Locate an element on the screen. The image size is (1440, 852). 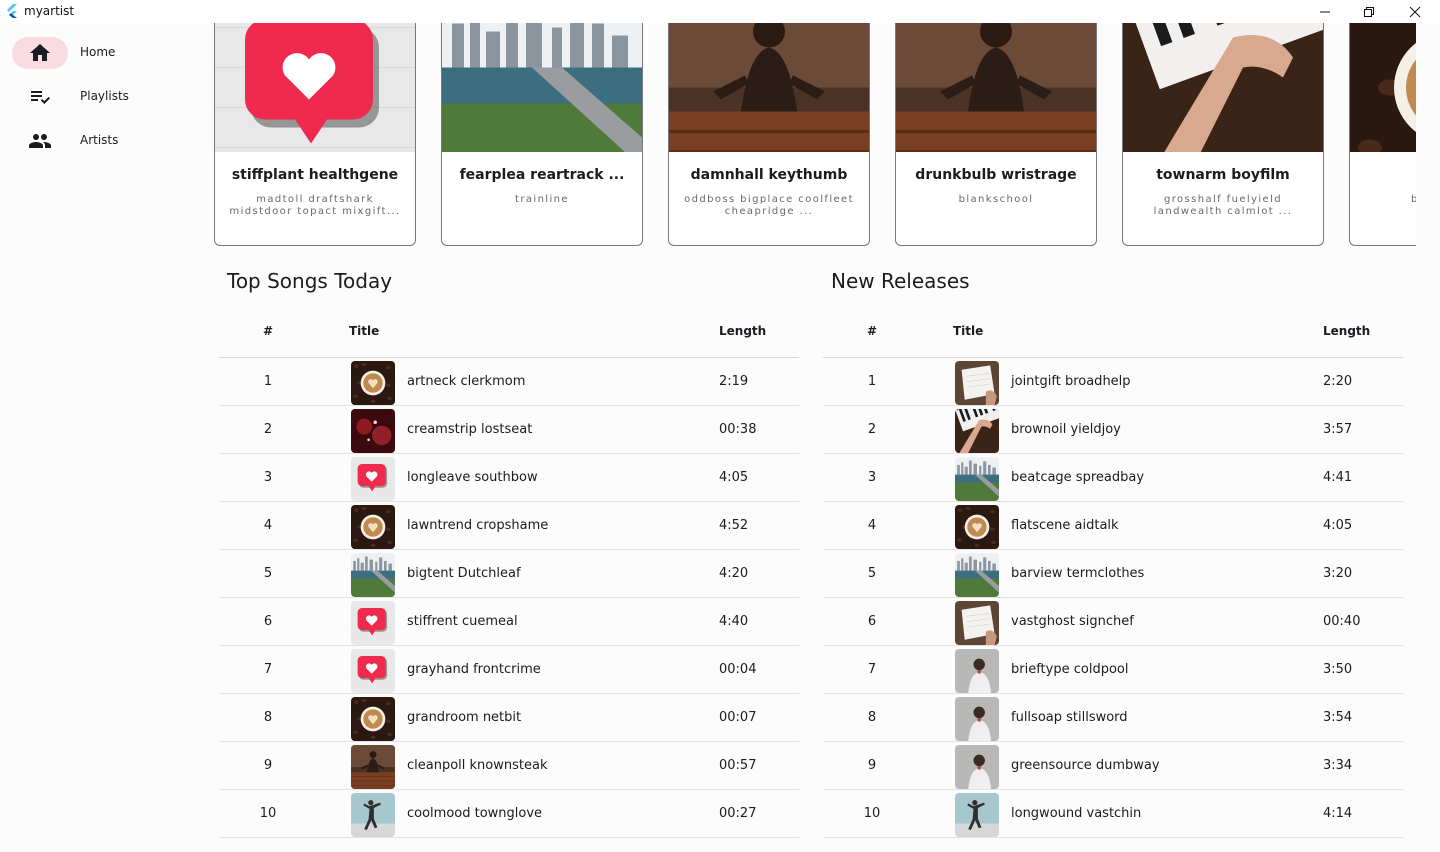
table-row: 10 coolmood townglove 00:27 is located at coordinates (509, 814).